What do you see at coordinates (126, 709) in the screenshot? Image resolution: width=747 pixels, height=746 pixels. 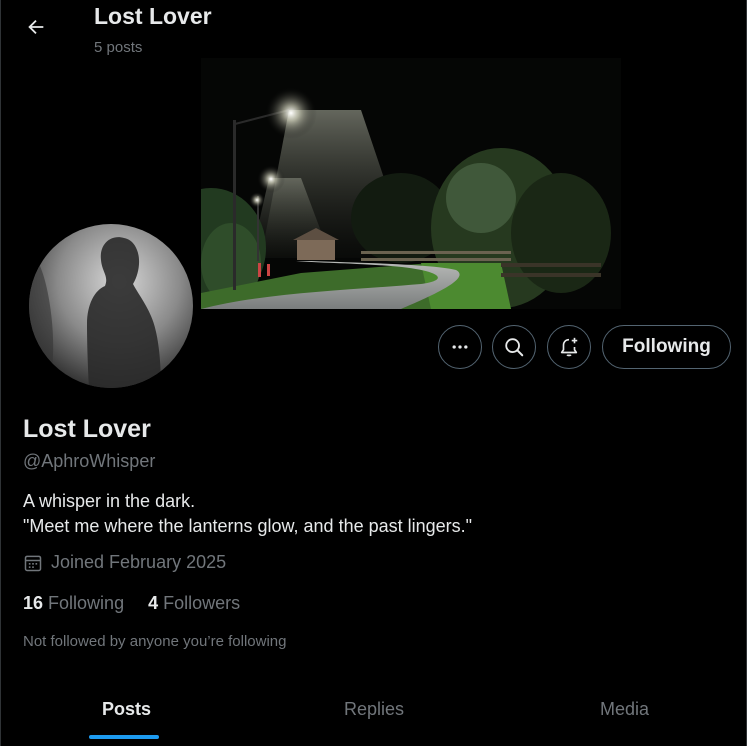 I see `tab-posts: Posts` at bounding box center [126, 709].